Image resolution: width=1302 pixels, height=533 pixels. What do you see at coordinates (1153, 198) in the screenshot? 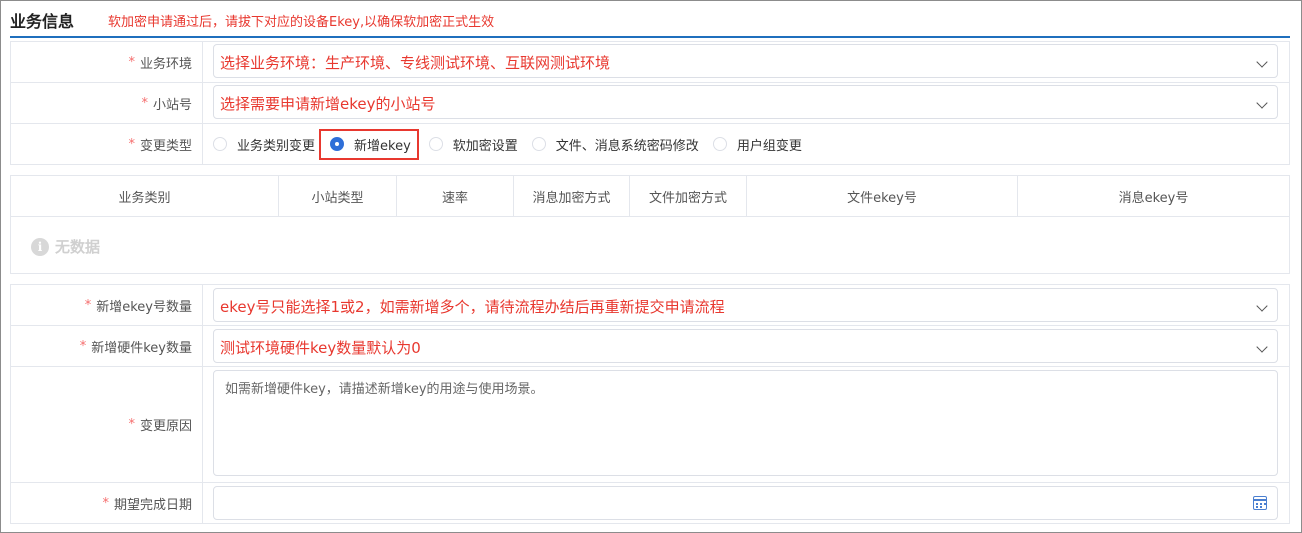
I see `col-msg-ekey: 消息ekey号` at bounding box center [1153, 198].